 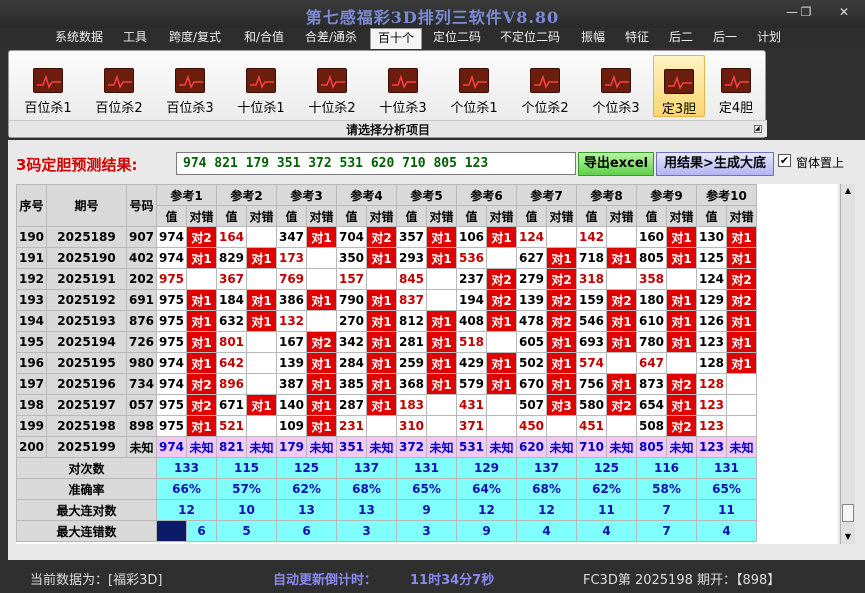 I want to click on result-field: 974 821 179 351 372 531 620 710 805 123, so click(x=376, y=163).